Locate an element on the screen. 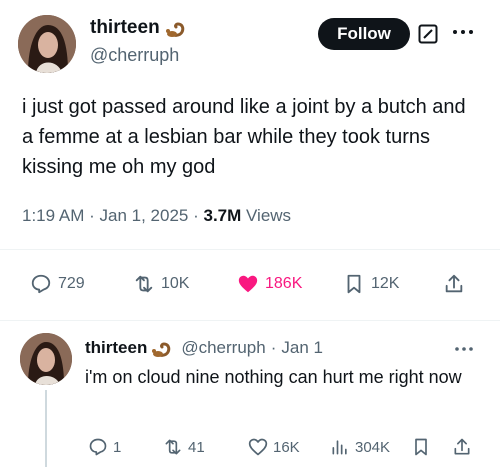 Image resolution: width=500 pixels, height=467 pixels. views-count: 304K is located at coordinates (373, 447).